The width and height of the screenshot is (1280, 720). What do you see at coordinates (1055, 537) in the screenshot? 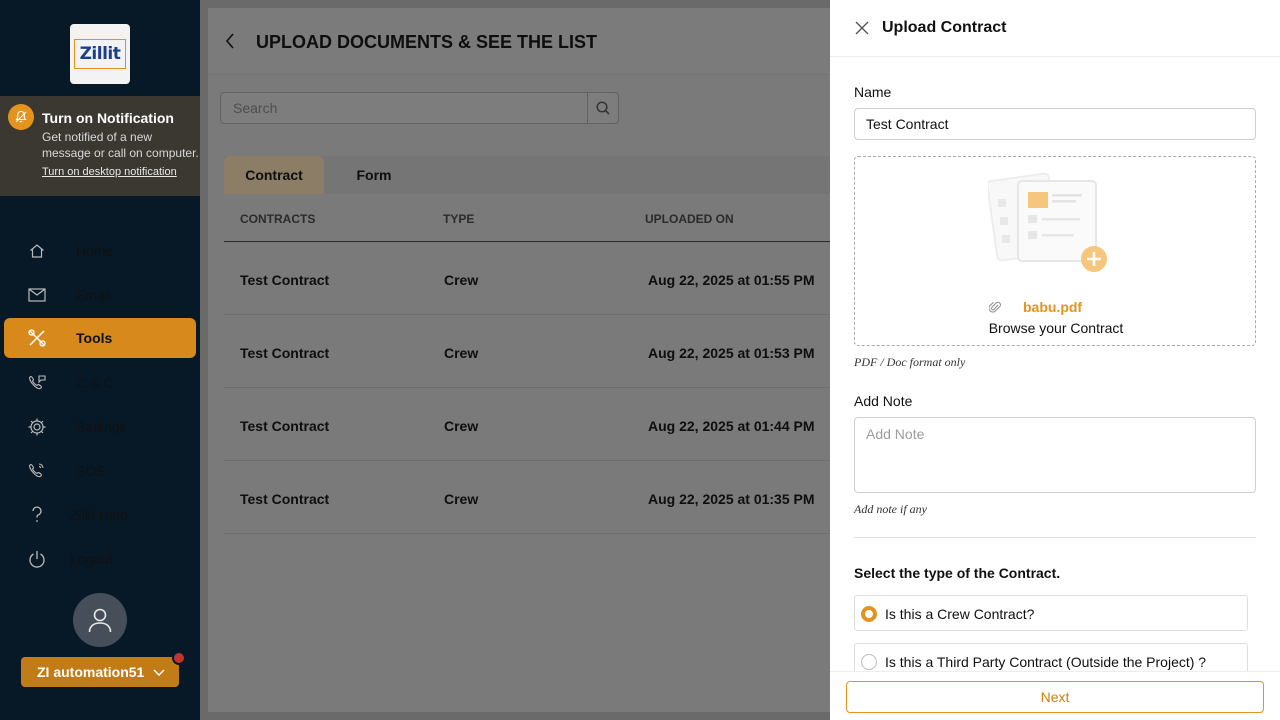
I see `divider` at bounding box center [1055, 537].